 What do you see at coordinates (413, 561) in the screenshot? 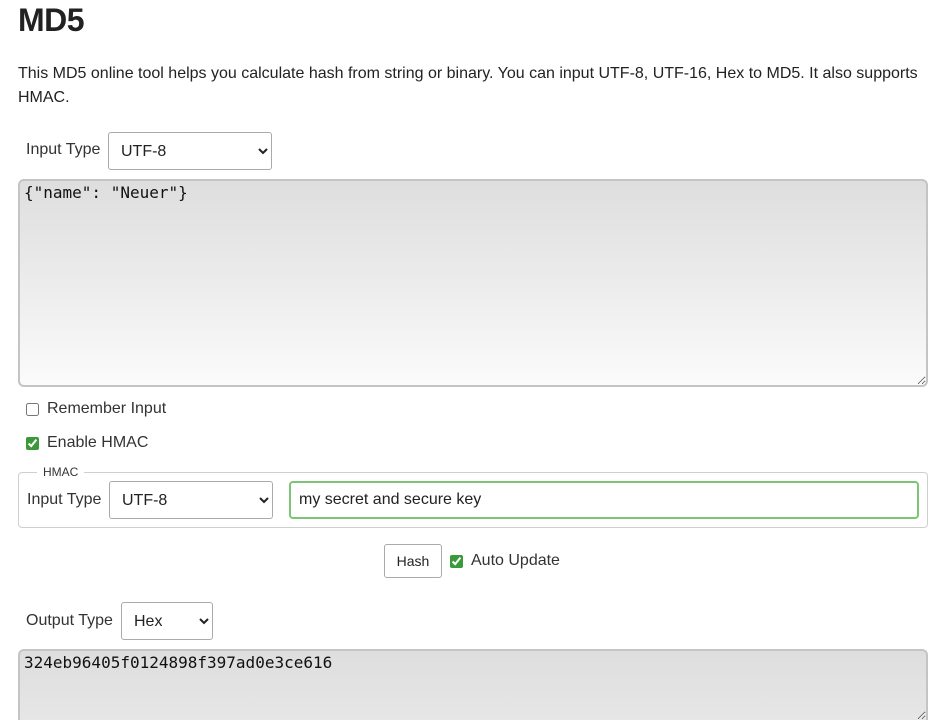
I see `hash-button: Hash` at bounding box center [413, 561].